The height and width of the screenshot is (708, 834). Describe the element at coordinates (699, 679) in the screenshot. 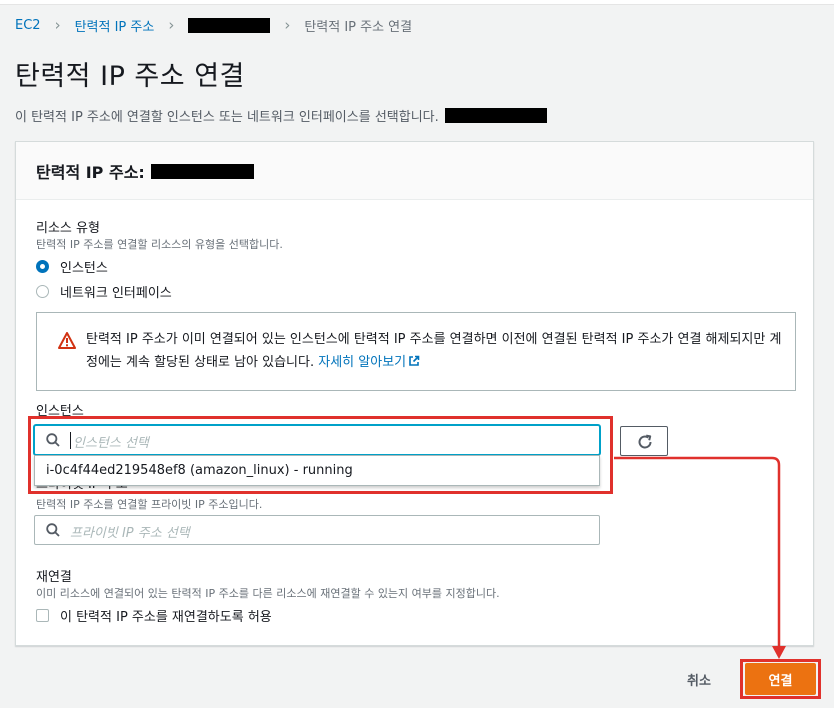

I see `cancel-button: 취소` at that location.